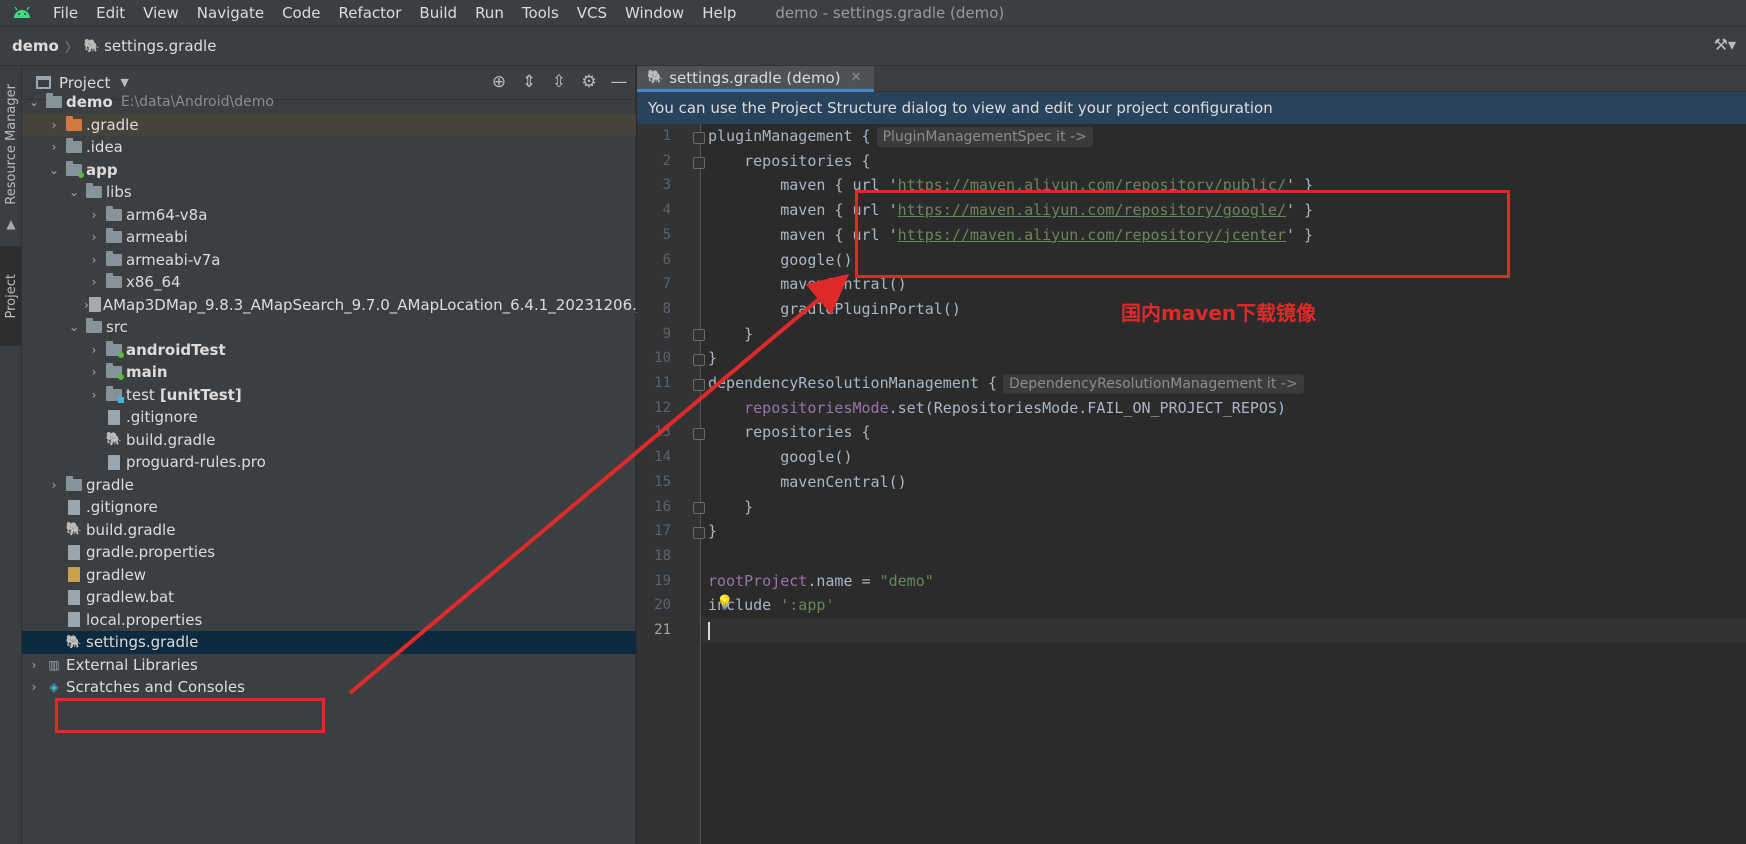 The height and width of the screenshot is (844, 1746). What do you see at coordinates (65, 13) in the screenshot?
I see `menu-file: File` at bounding box center [65, 13].